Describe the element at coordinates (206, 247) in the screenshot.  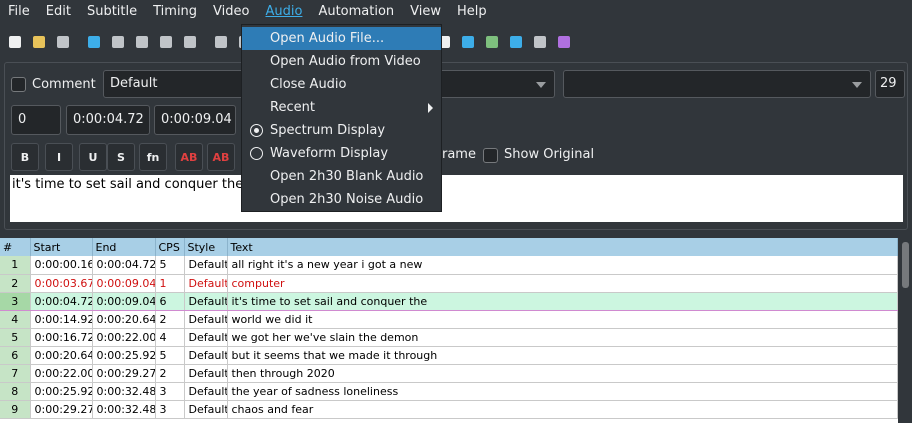
I see `column-header: Style` at that location.